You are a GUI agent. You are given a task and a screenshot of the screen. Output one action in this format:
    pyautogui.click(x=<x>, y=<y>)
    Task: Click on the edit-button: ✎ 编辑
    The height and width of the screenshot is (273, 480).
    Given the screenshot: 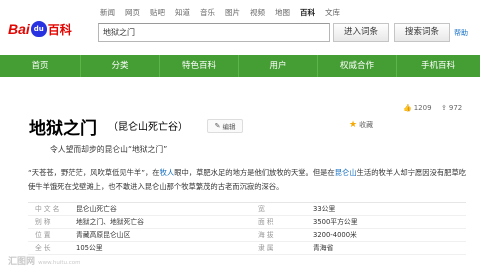 What is the action you would take?
    pyautogui.click(x=225, y=126)
    